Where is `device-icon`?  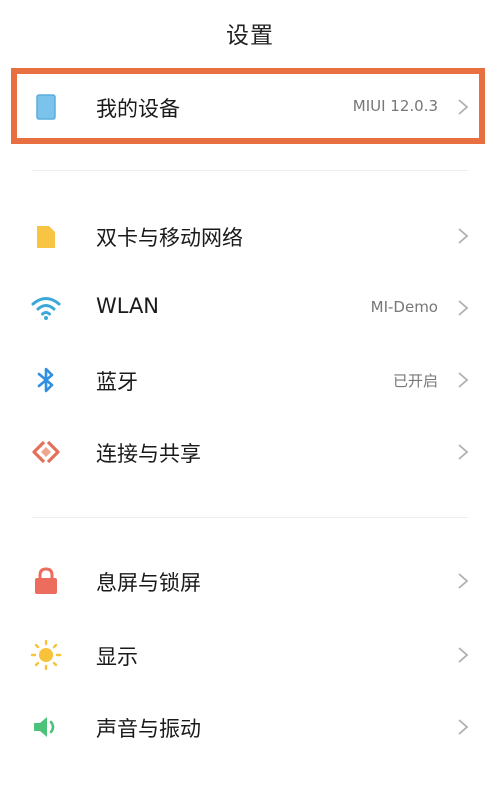 device-icon is located at coordinates (46, 107).